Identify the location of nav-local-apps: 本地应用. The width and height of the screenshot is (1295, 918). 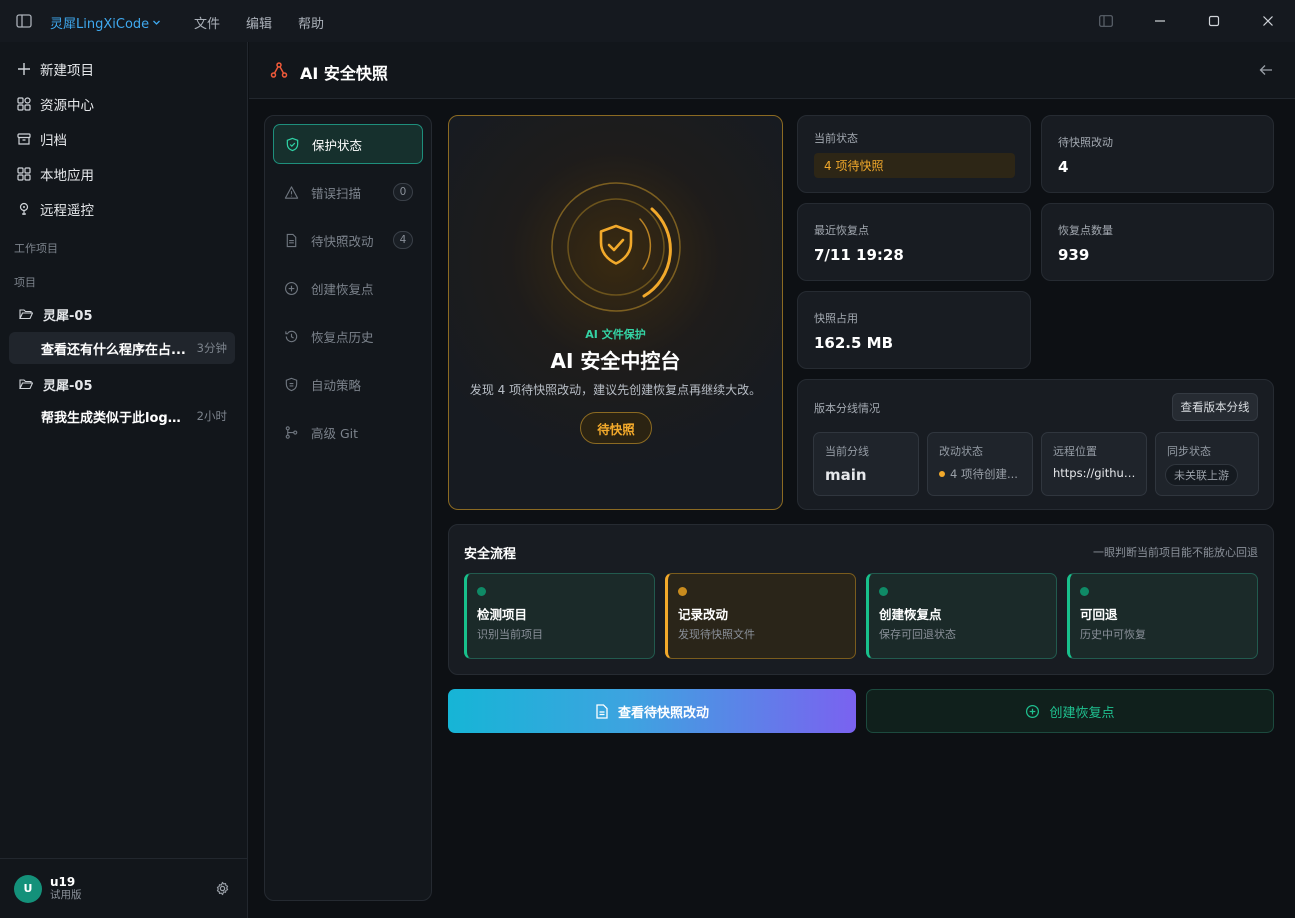
(123, 173).